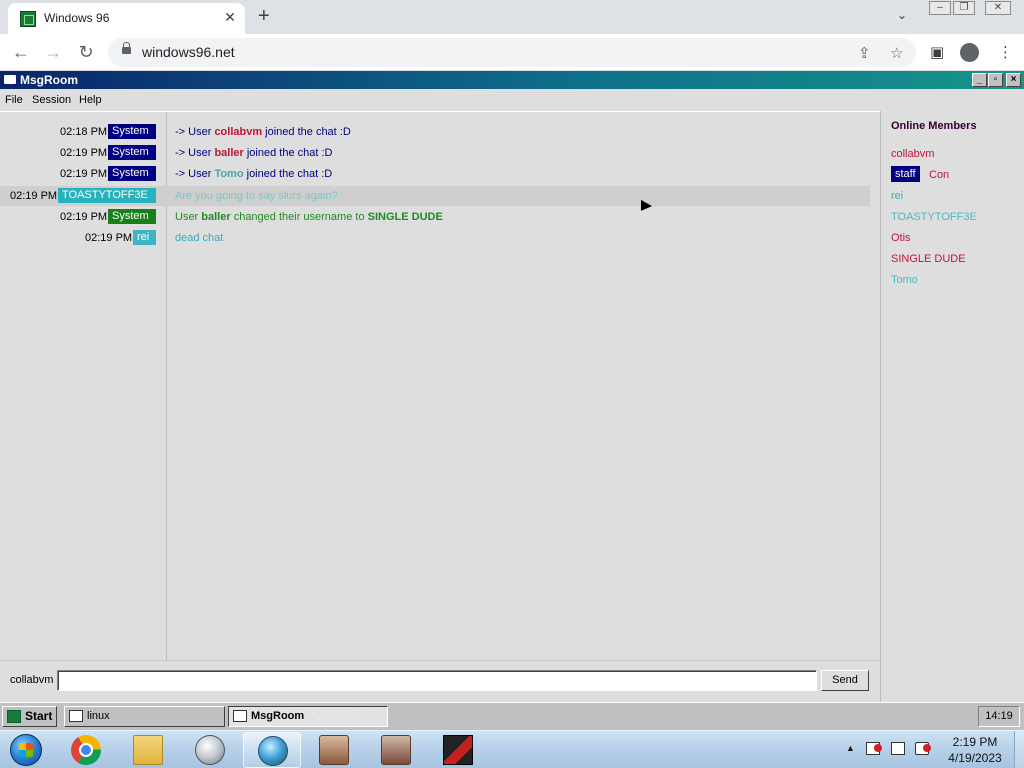 The width and height of the screenshot is (1024, 768). Describe the element at coordinates (512, 17) in the screenshot. I see `browser-tabstrip: Windows 96 ✕ + ⌄ – ❐ ✕` at that location.